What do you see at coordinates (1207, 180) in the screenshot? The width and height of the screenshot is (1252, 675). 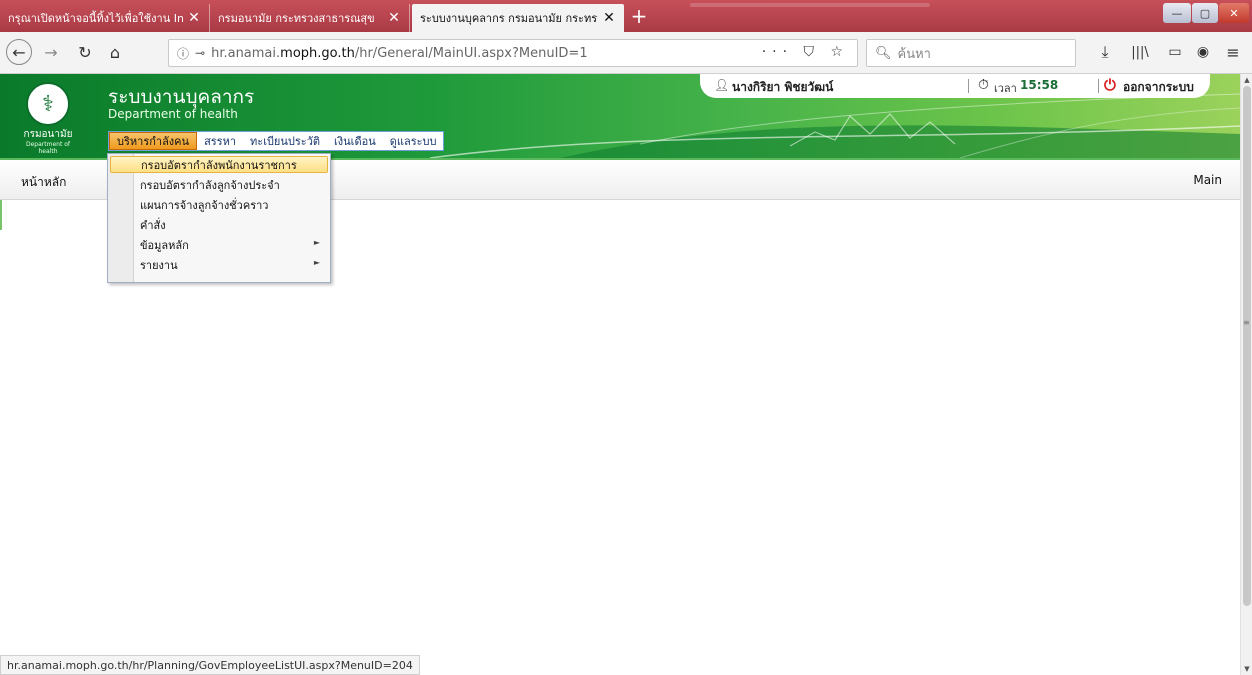 I see `breadcrumb-page: Main` at bounding box center [1207, 180].